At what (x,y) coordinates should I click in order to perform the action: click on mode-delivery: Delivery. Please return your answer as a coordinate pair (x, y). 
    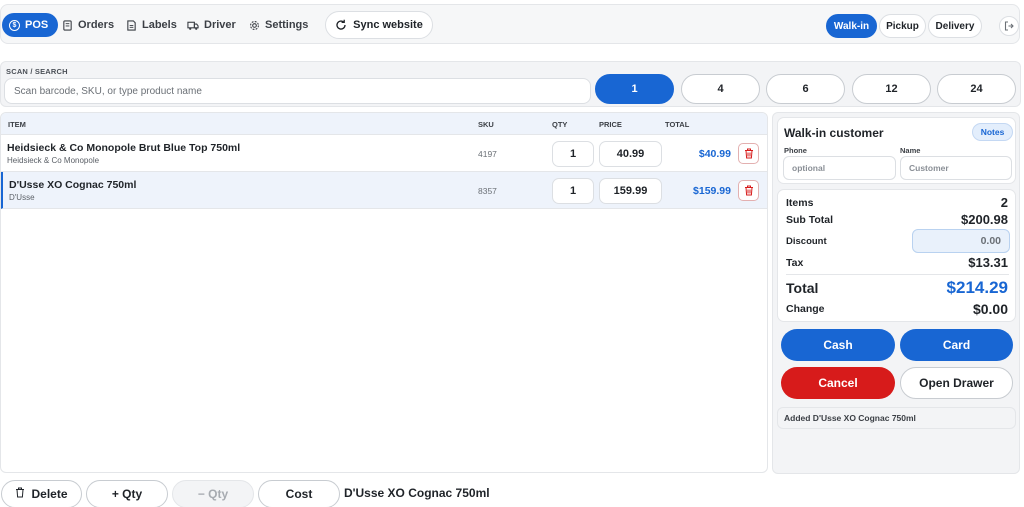
    Looking at the image, I should click on (955, 26).